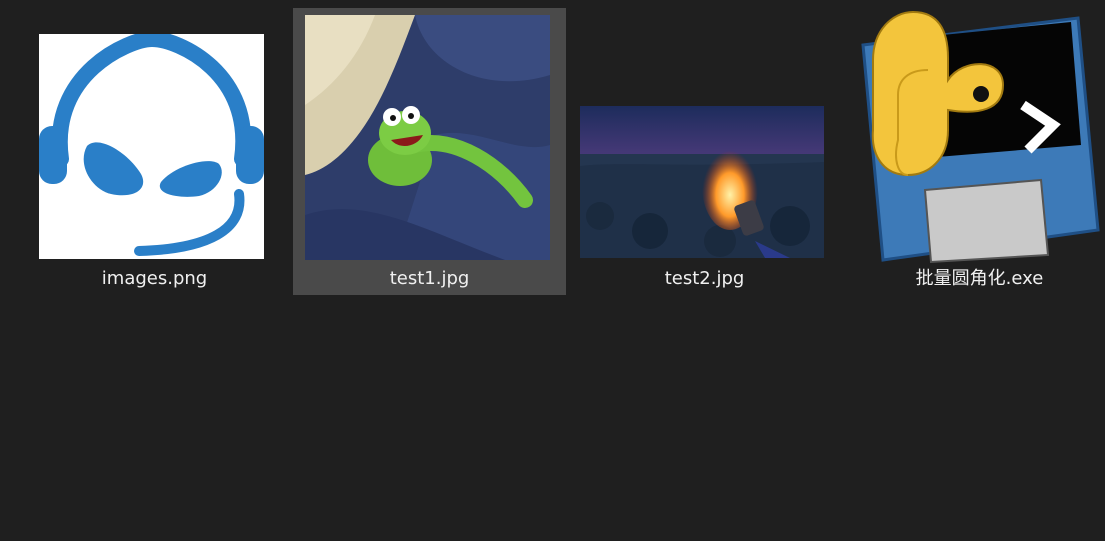 This screenshot has height=541, width=1105. I want to click on file-item-images-png: images.png, so click(154, 151).